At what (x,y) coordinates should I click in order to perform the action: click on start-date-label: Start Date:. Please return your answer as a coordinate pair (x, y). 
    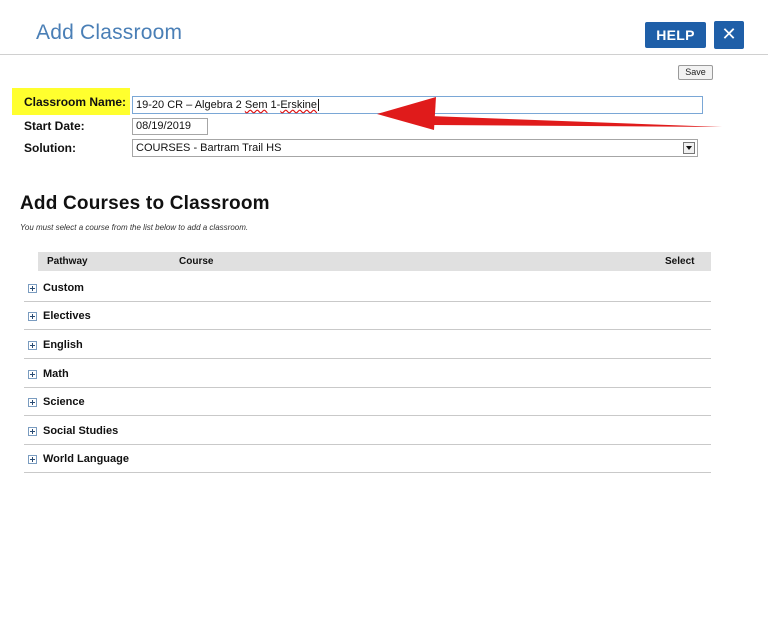
    Looking at the image, I should click on (54, 126).